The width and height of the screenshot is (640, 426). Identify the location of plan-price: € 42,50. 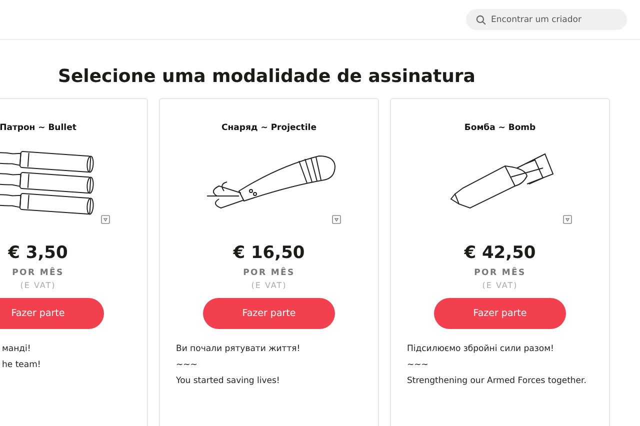
(500, 253).